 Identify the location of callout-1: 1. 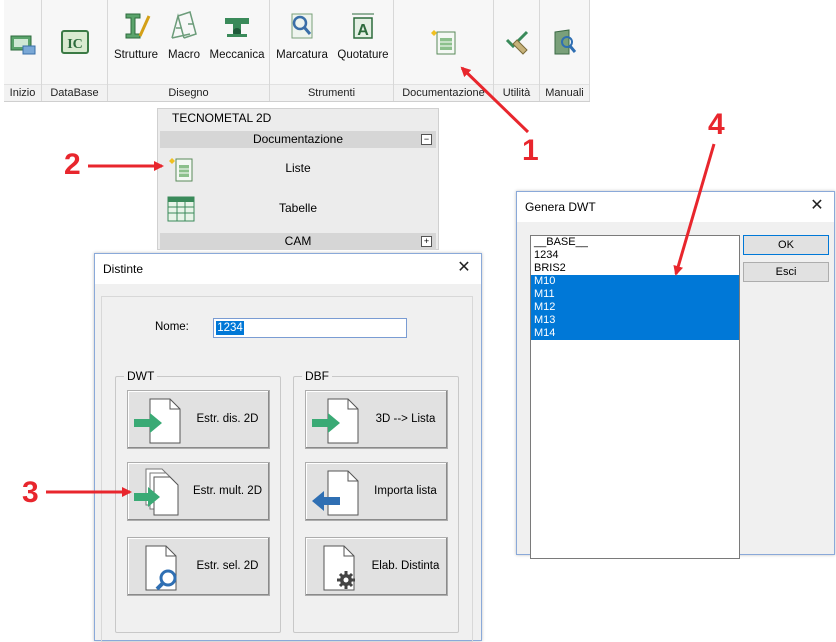
(530, 150).